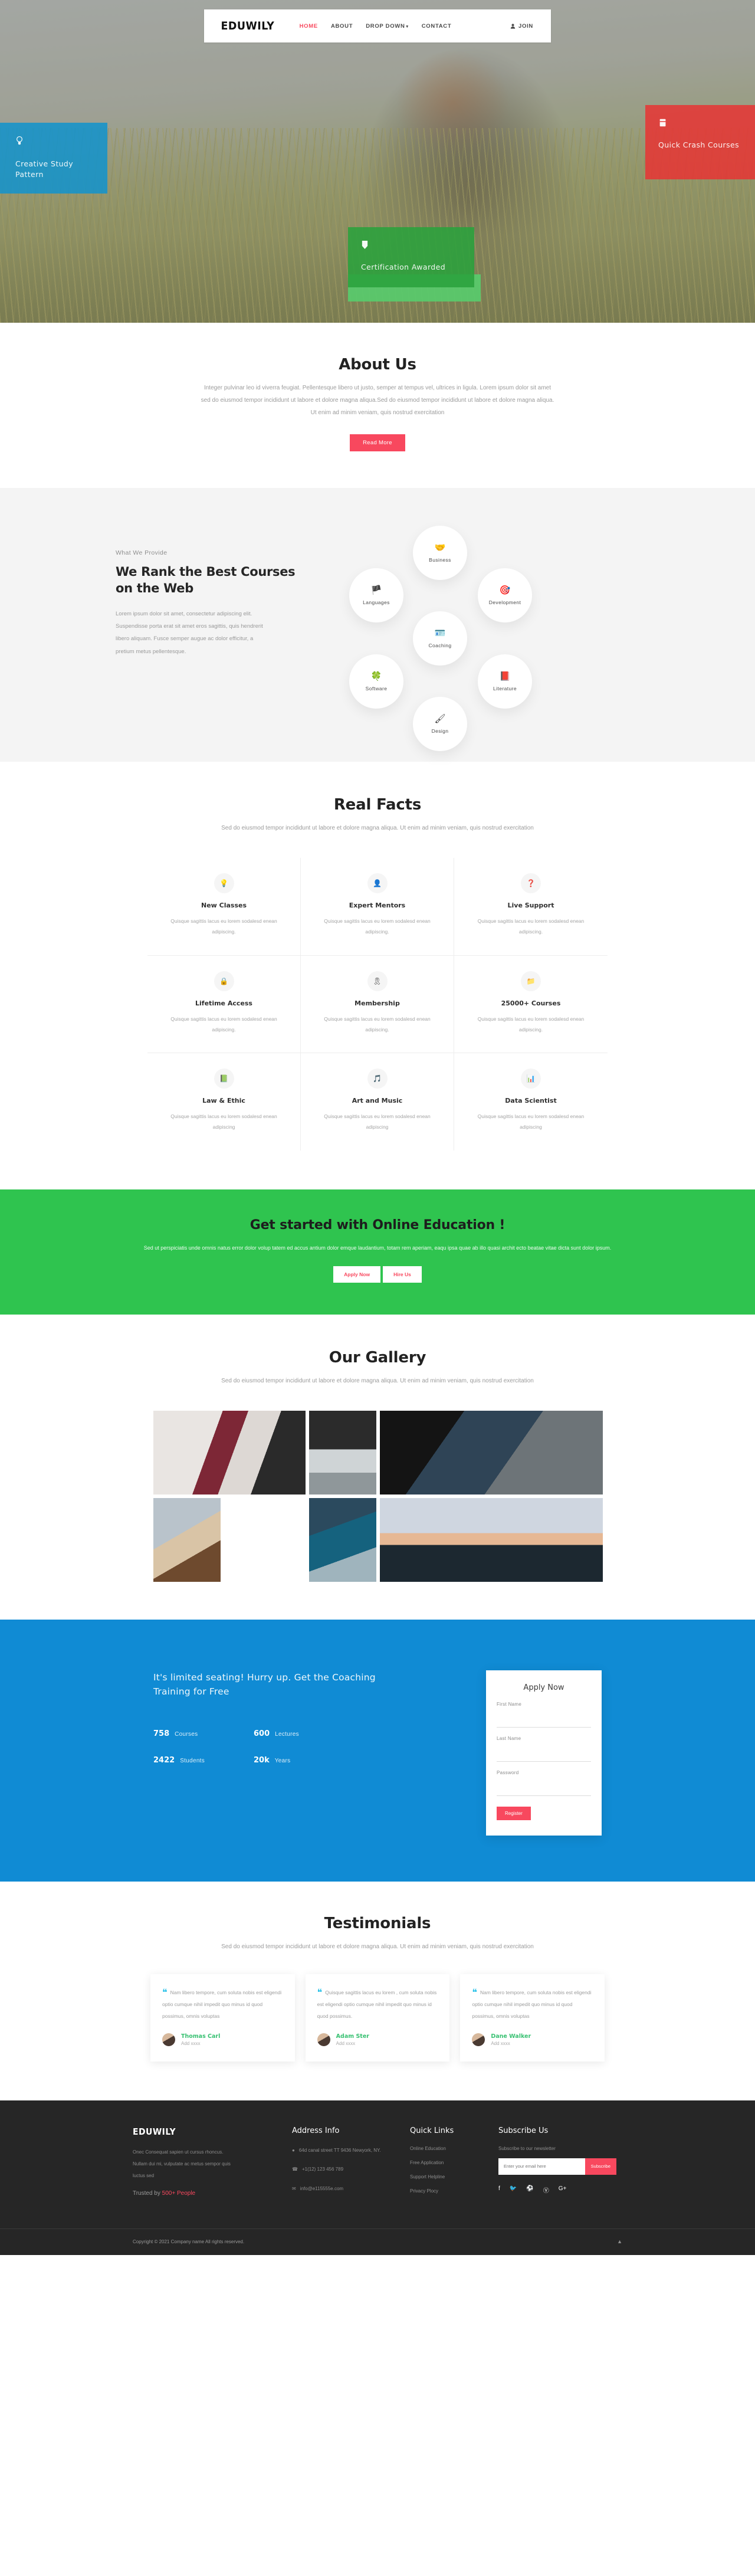  What do you see at coordinates (454, 2148) in the screenshot?
I see `footer-link-online-education: Online Education` at bounding box center [454, 2148].